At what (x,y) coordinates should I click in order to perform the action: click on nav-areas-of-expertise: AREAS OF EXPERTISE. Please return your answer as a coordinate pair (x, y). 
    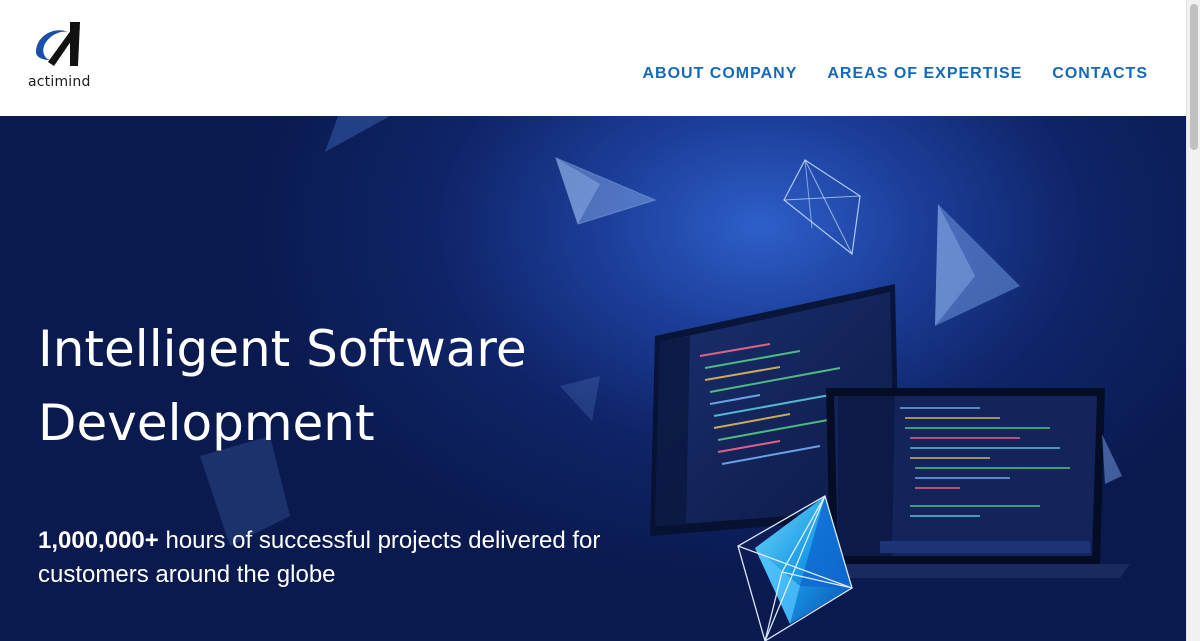
    Looking at the image, I should click on (924, 74).